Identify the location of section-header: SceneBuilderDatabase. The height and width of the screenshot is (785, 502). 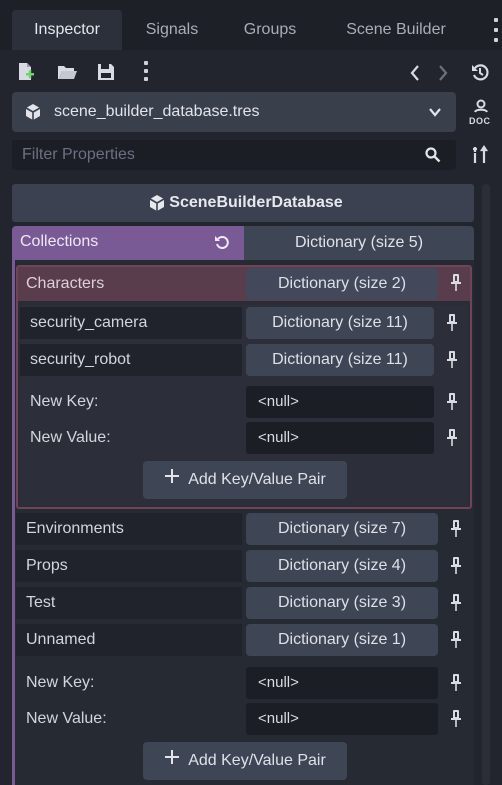
(243, 203).